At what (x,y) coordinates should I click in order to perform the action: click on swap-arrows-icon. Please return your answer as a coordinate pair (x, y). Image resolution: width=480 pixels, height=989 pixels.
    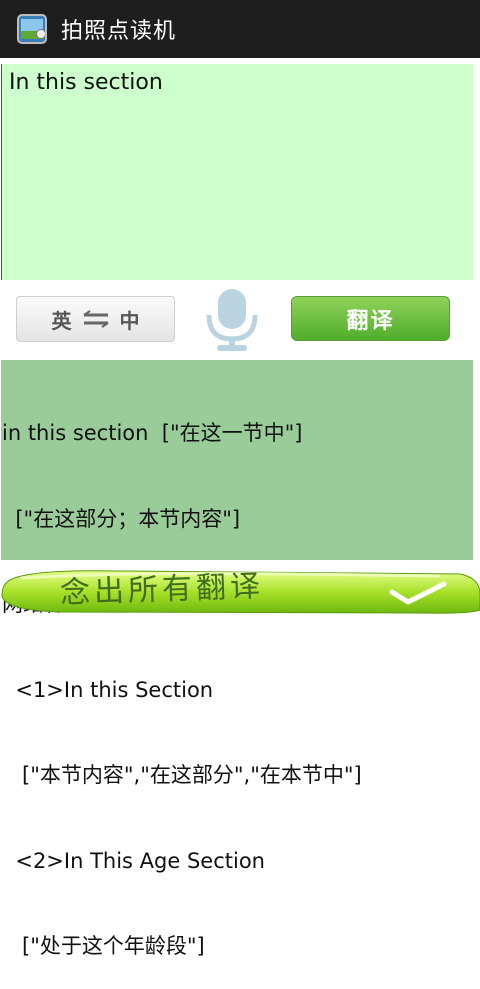
    Looking at the image, I should click on (95, 319).